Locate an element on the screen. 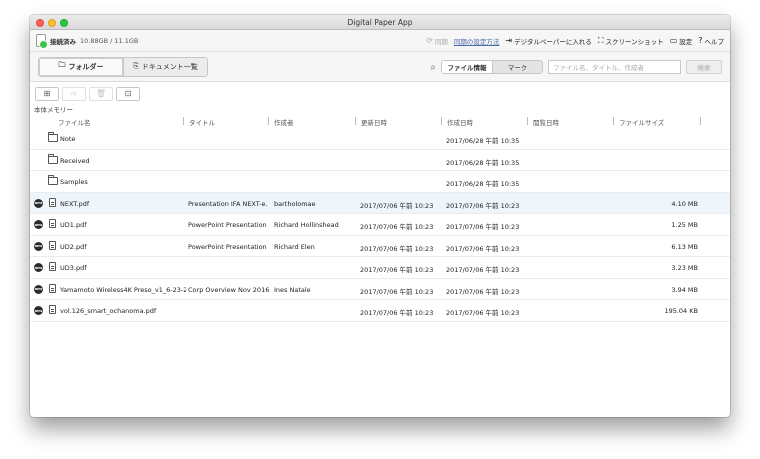  settings-button: ▭ 設定 is located at coordinates (681, 41).